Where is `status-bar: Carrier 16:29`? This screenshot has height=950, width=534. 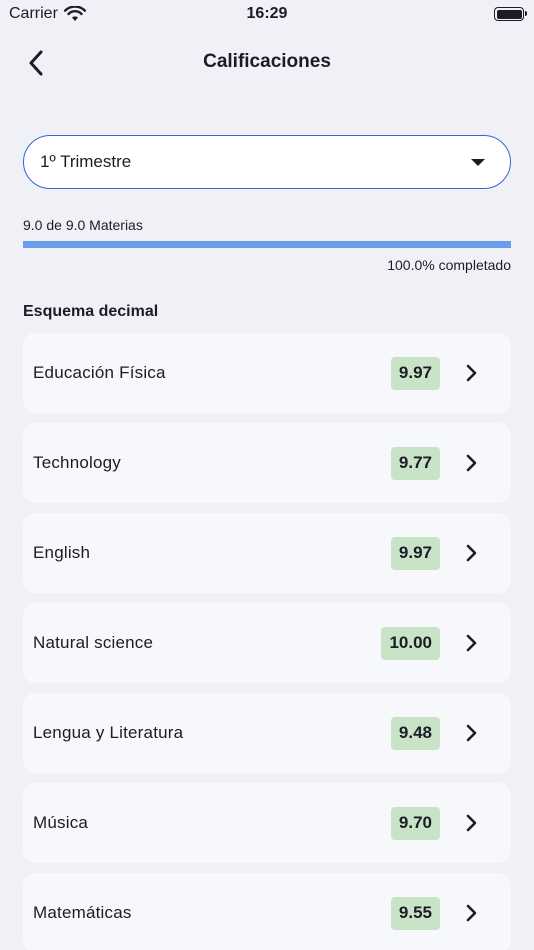 status-bar: Carrier 16:29 is located at coordinates (267, 15).